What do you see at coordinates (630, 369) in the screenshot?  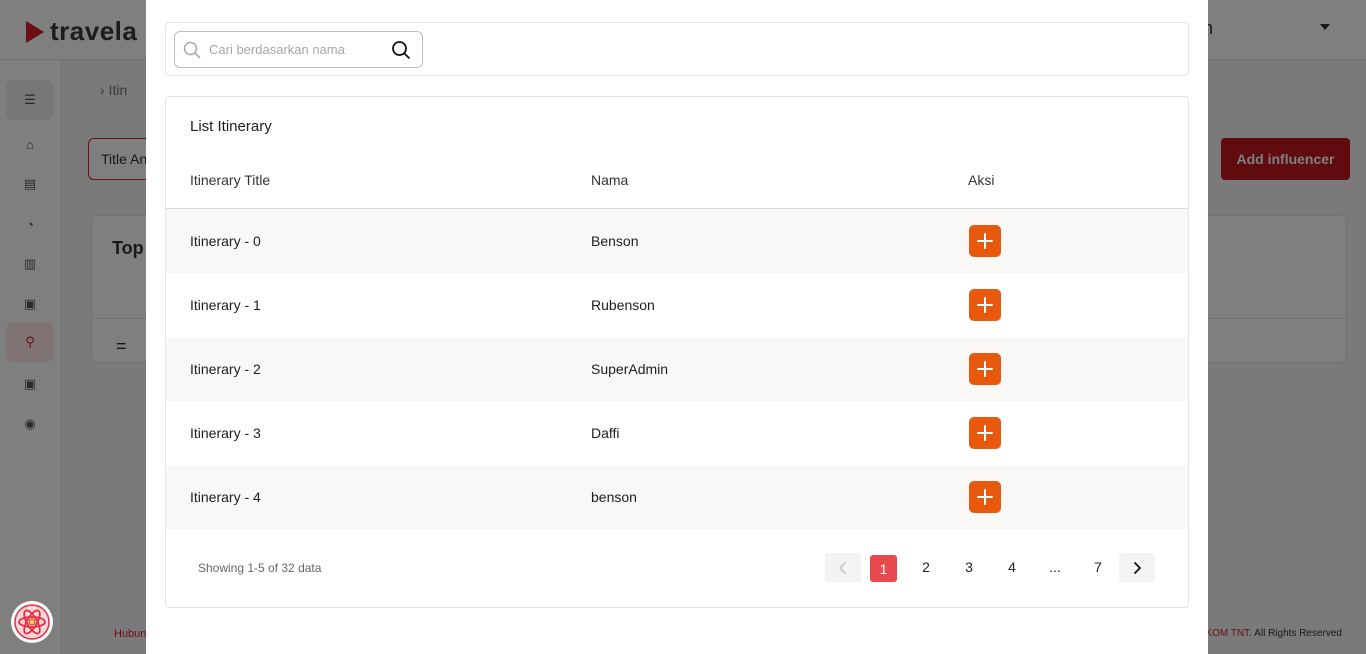 I see `name-cell: SuperAdmin` at bounding box center [630, 369].